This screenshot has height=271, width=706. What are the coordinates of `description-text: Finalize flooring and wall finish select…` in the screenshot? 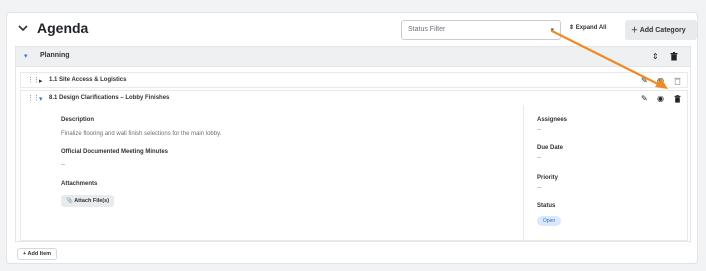 It's located at (141, 134).